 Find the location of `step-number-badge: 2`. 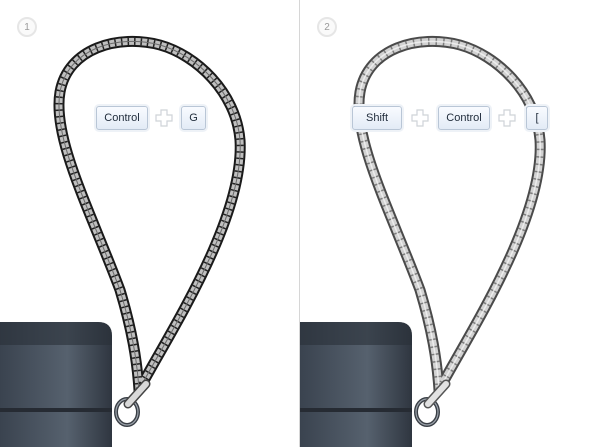

step-number-badge: 2 is located at coordinates (327, 27).